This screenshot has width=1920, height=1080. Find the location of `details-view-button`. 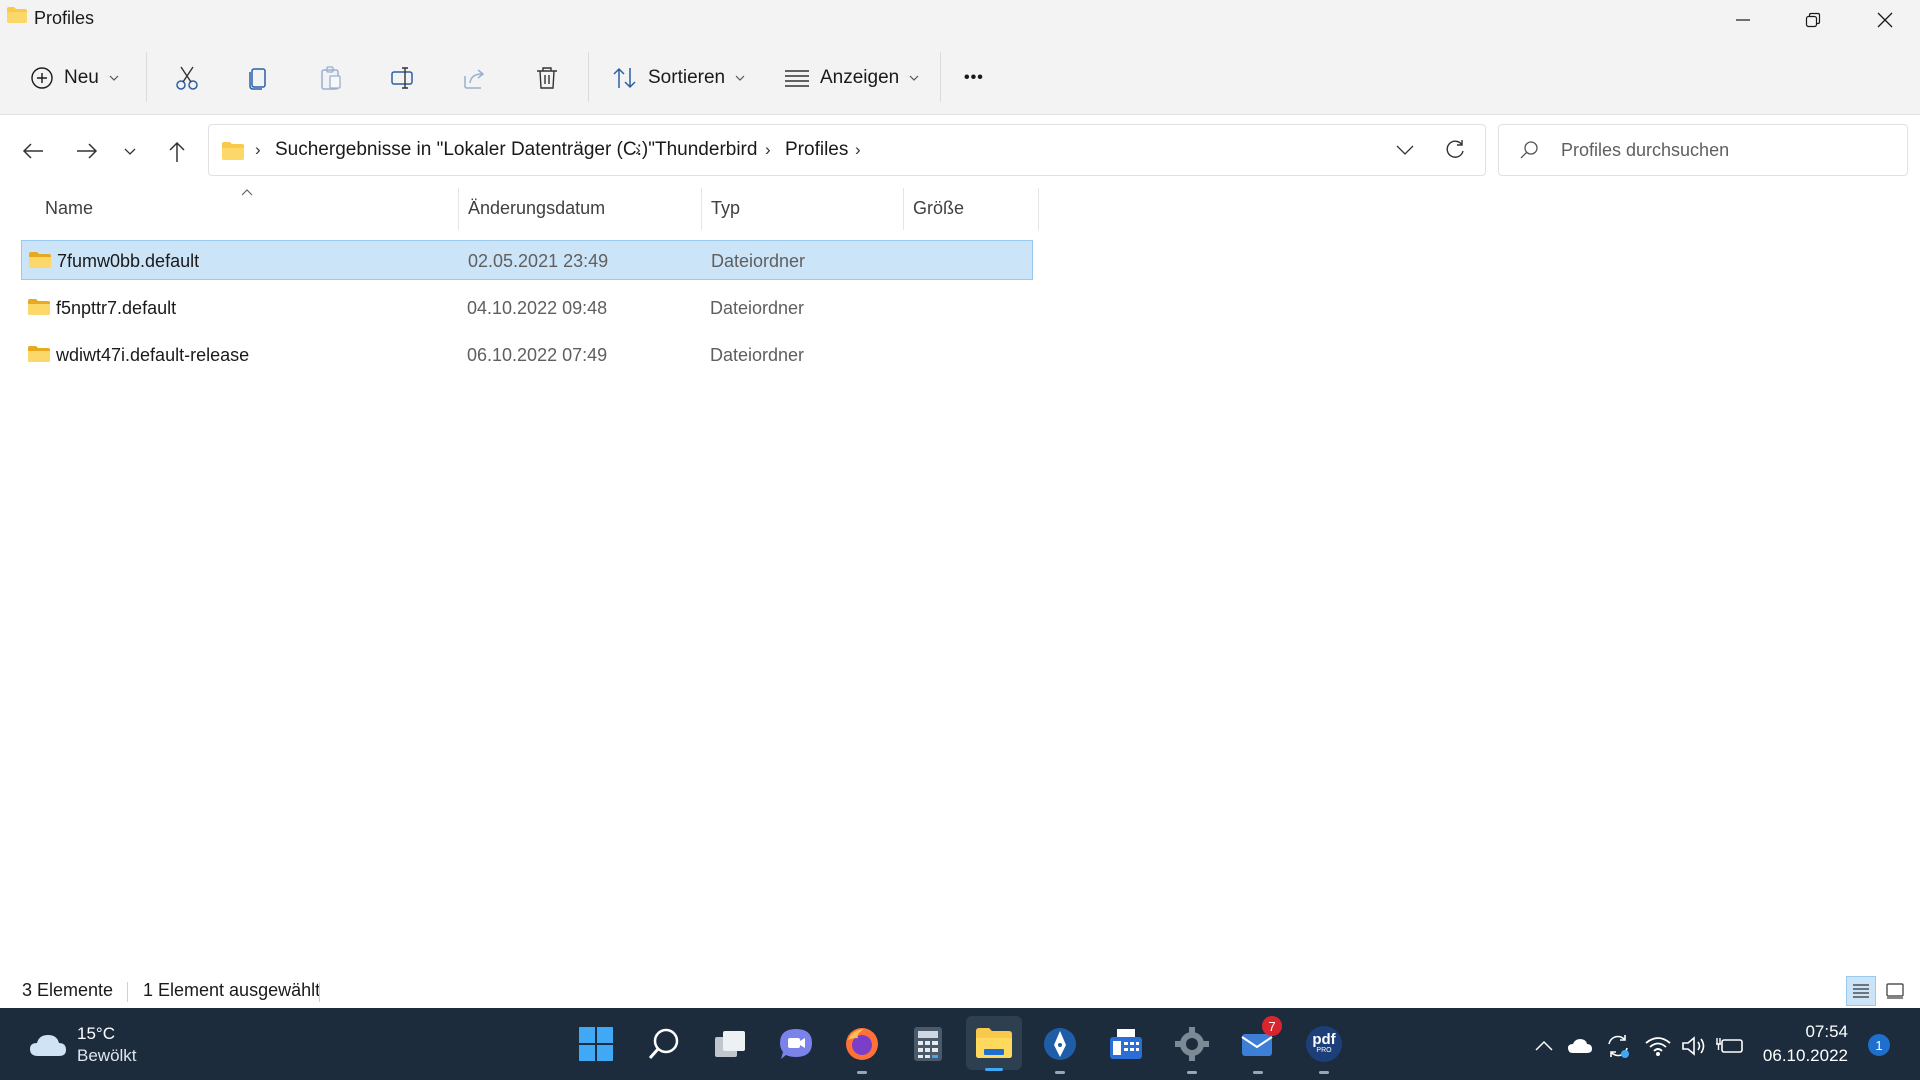

details-view-button is located at coordinates (1861, 991).